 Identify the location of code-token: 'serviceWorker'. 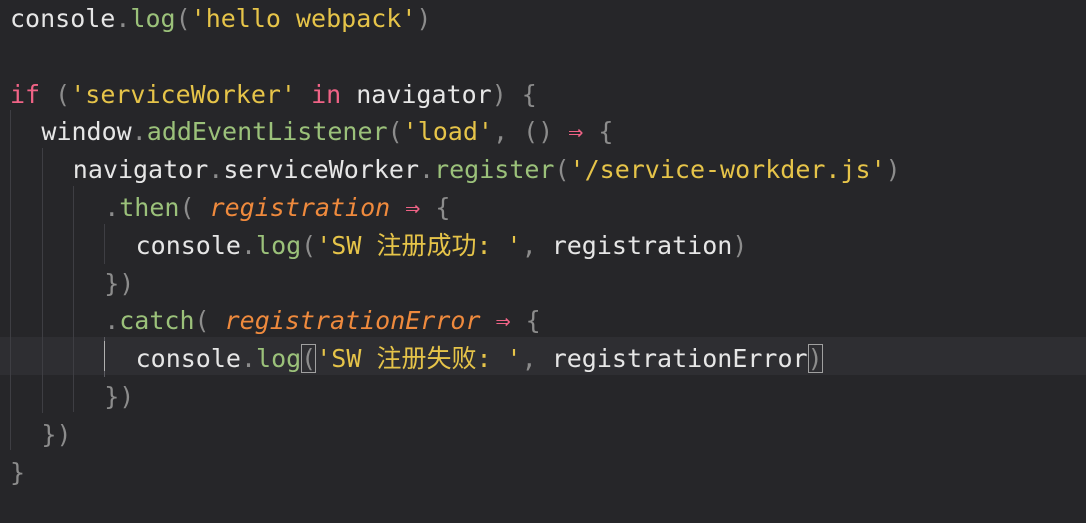
(183, 94).